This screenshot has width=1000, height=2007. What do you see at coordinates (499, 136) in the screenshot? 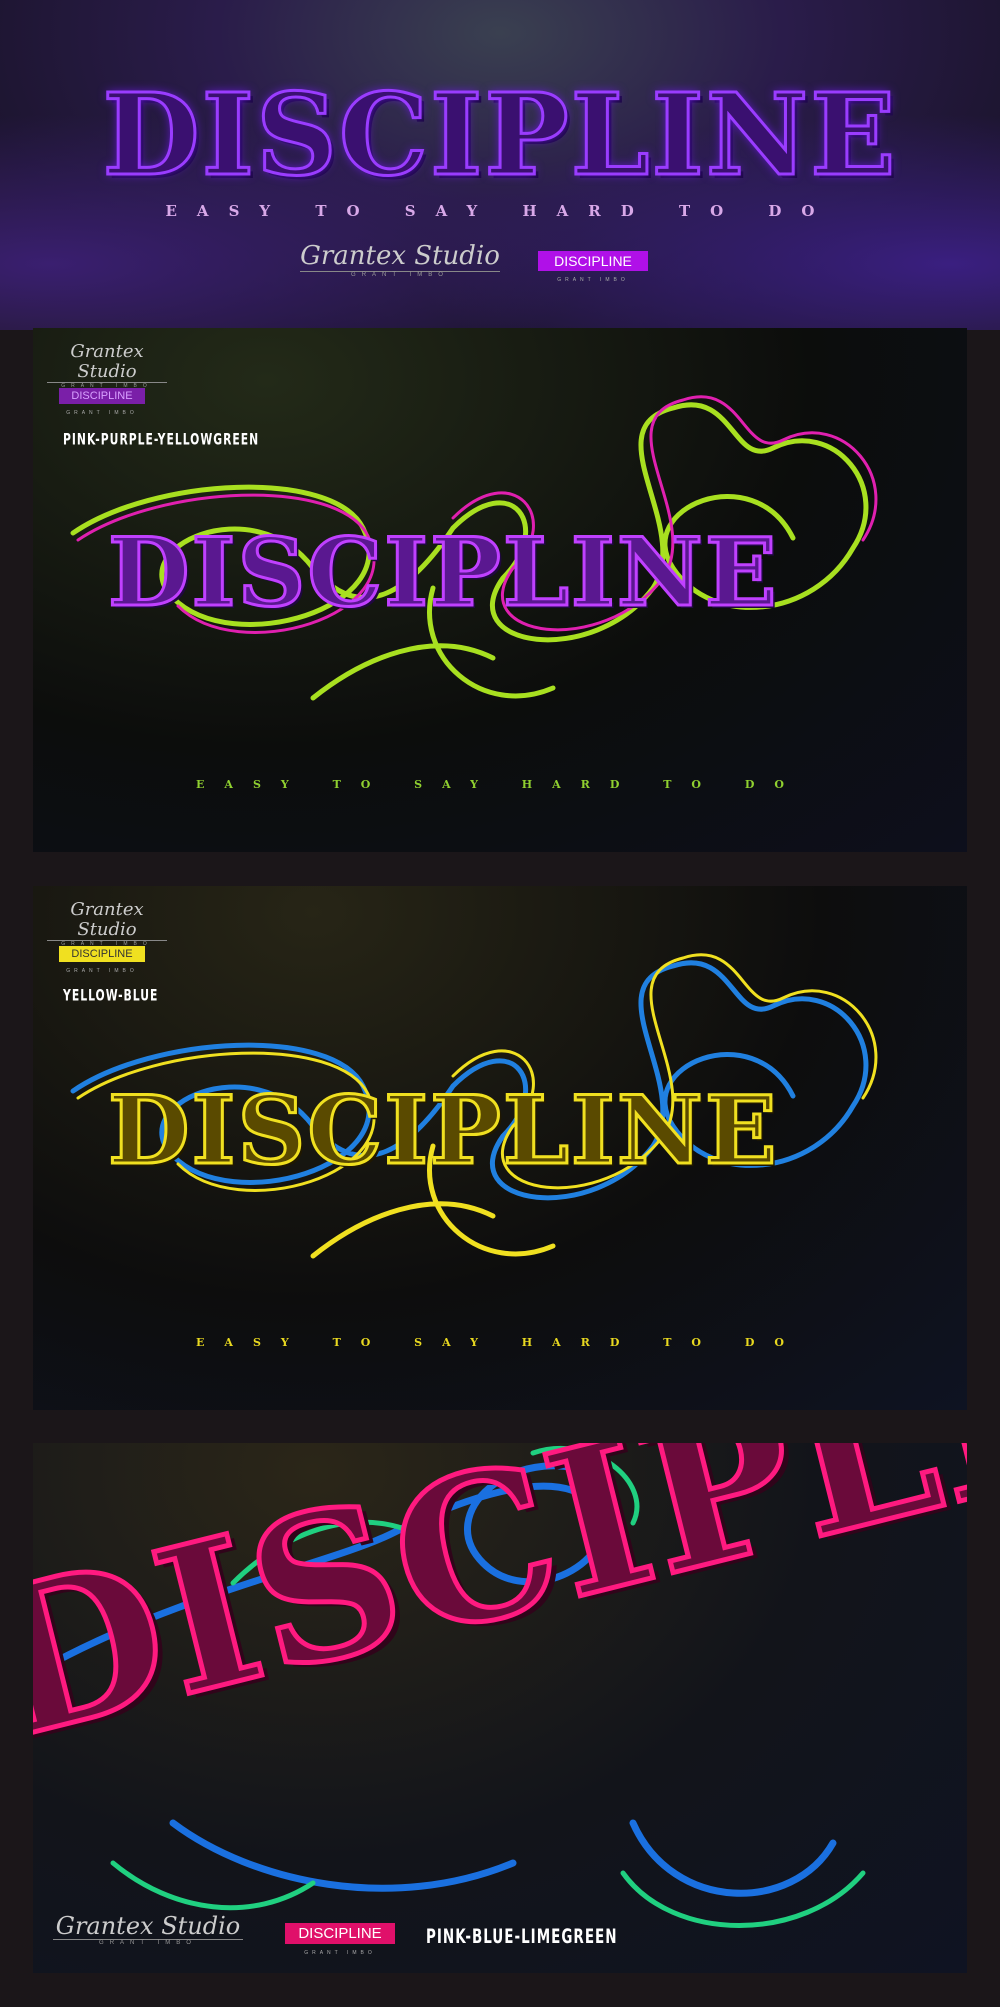
I see `hero-title: DISCIPLINE` at bounding box center [499, 136].